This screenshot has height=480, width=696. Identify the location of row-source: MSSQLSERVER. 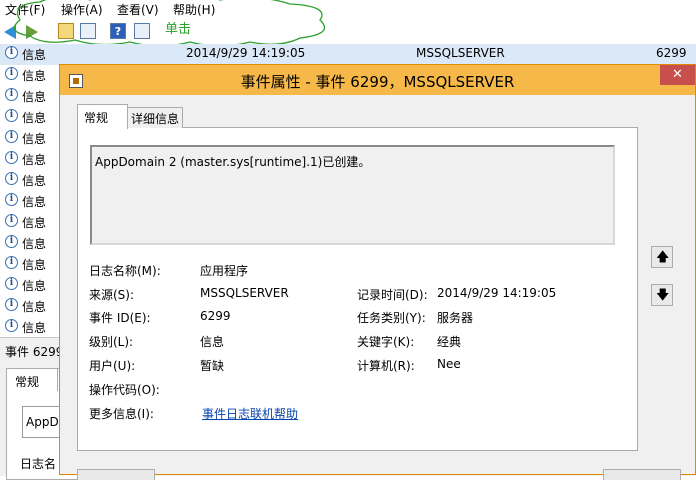
(460, 53).